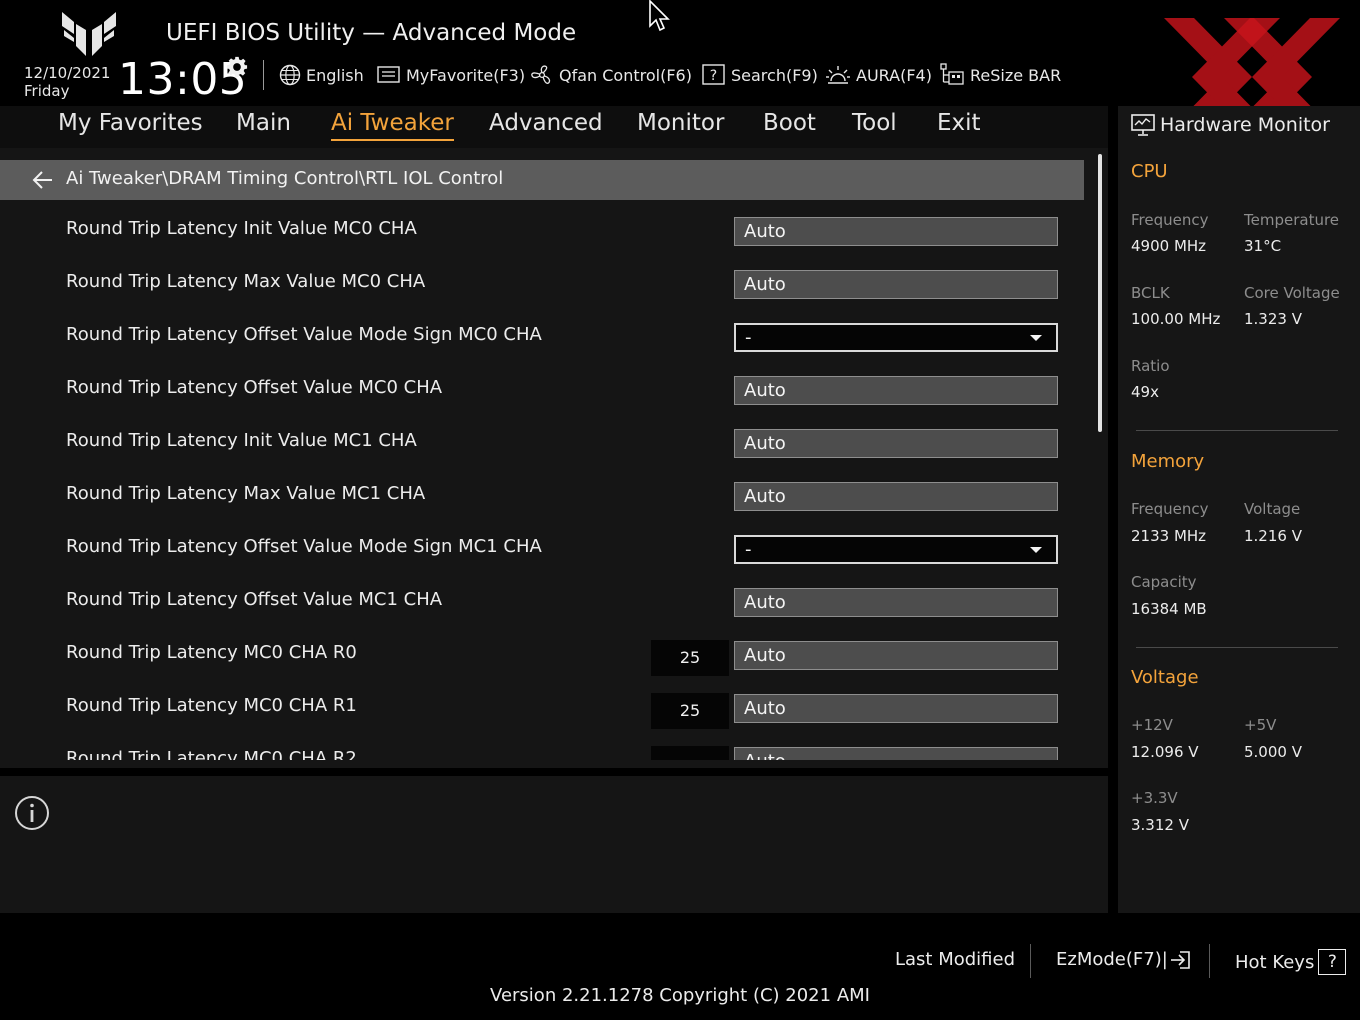 This screenshot has height=1020, width=1360. I want to click on ezmode-label: EzMode(F7)|, so click(1112, 959).